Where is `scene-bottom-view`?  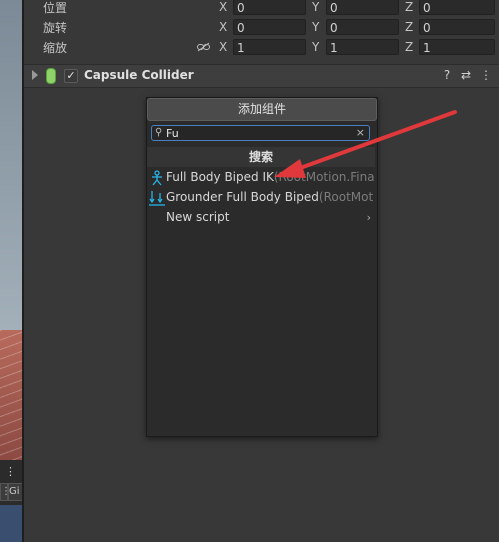 scene-bottom-view is located at coordinates (11, 523).